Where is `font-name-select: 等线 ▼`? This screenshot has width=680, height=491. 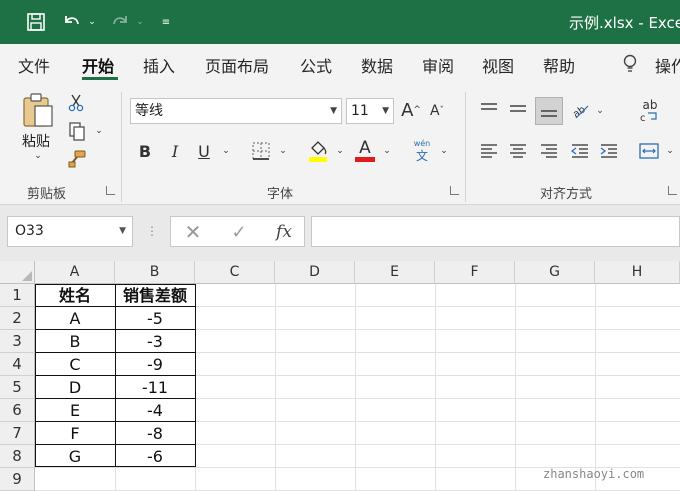
font-name-select: 等线 ▼ is located at coordinates (236, 111).